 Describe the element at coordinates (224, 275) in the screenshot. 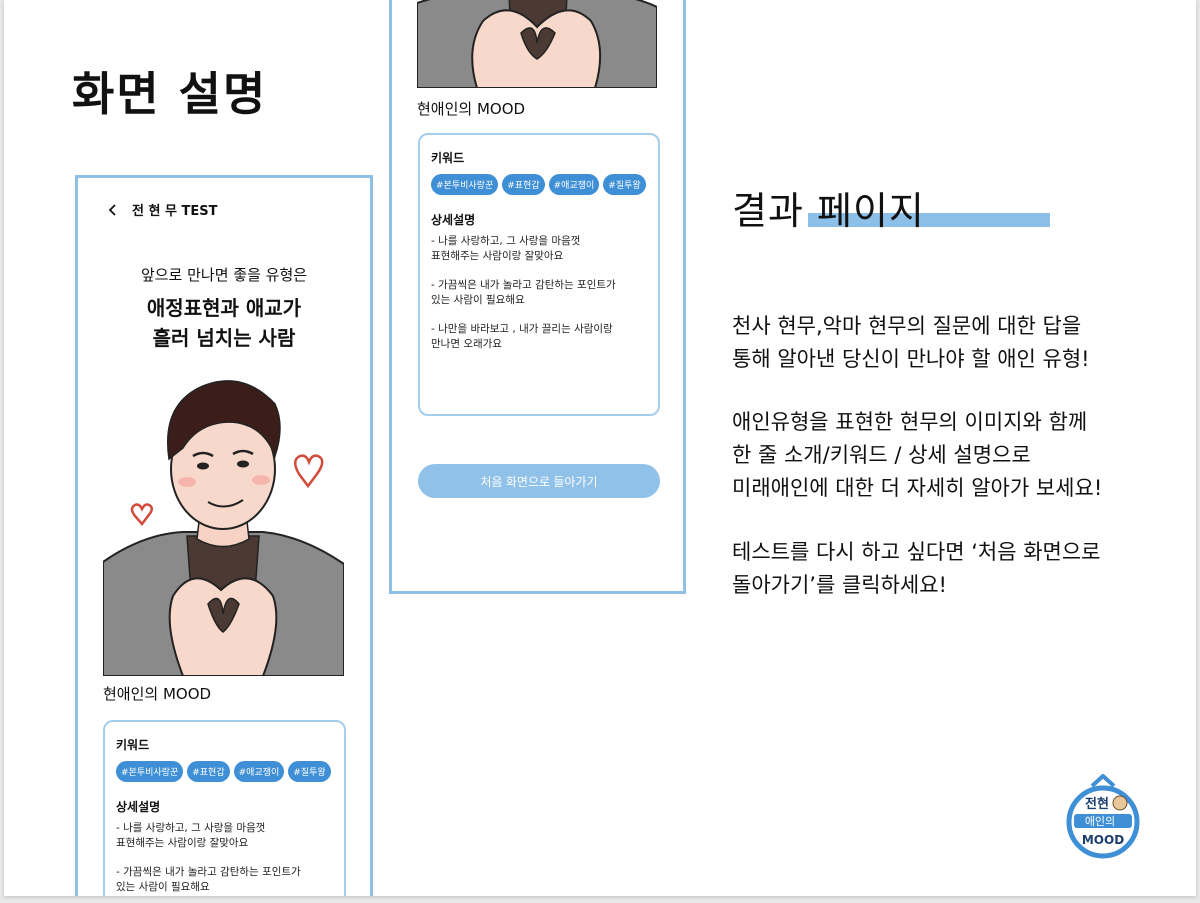

I see `result-subtitle: 앞으로 만나면 좋을 유형은` at that location.